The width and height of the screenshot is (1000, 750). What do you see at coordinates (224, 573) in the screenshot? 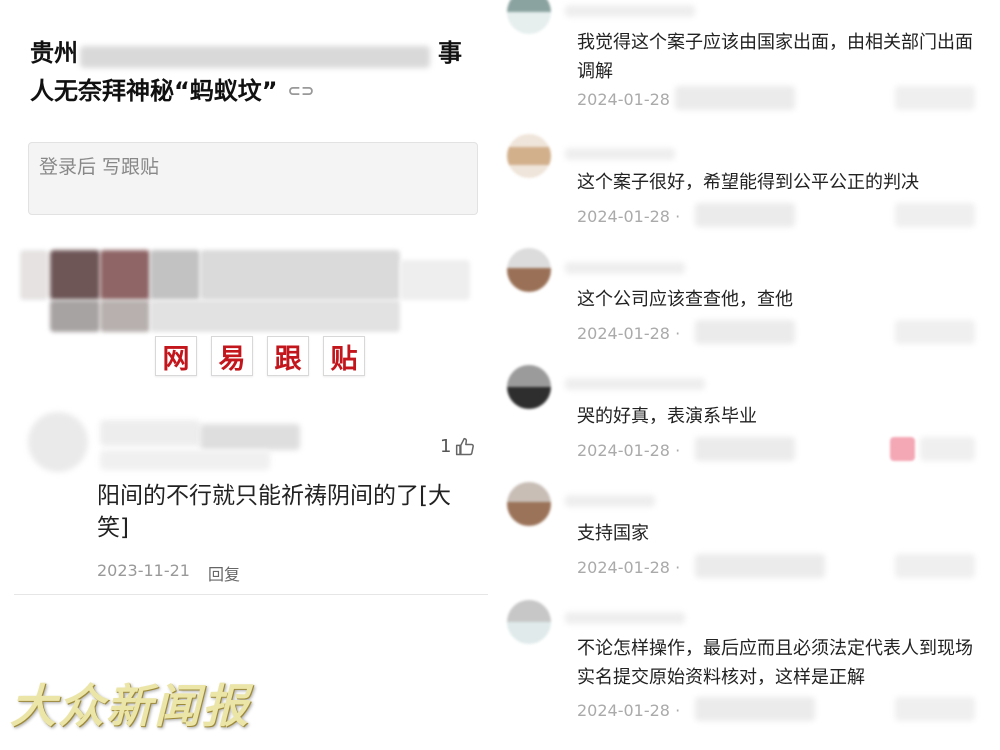
I see `reply-button: 回复` at bounding box center [224, 573].